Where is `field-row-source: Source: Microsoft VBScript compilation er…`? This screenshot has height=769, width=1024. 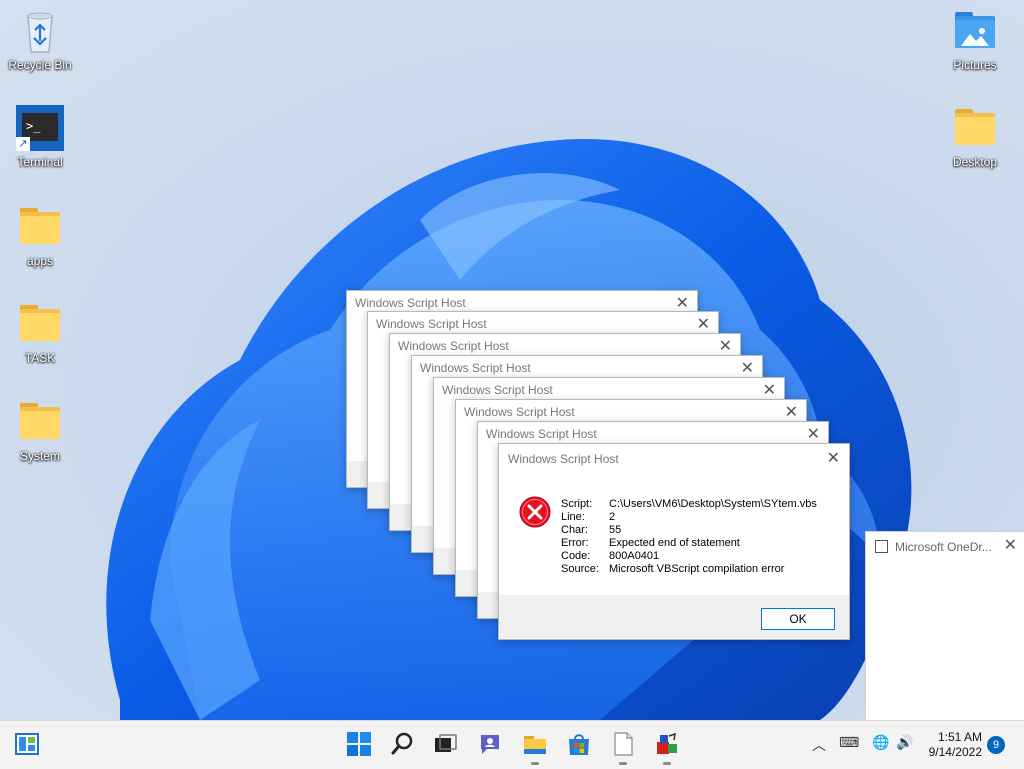 field-row-source: Source: Microsoft VBScript compilation er… is located at coordinates (673, 569).